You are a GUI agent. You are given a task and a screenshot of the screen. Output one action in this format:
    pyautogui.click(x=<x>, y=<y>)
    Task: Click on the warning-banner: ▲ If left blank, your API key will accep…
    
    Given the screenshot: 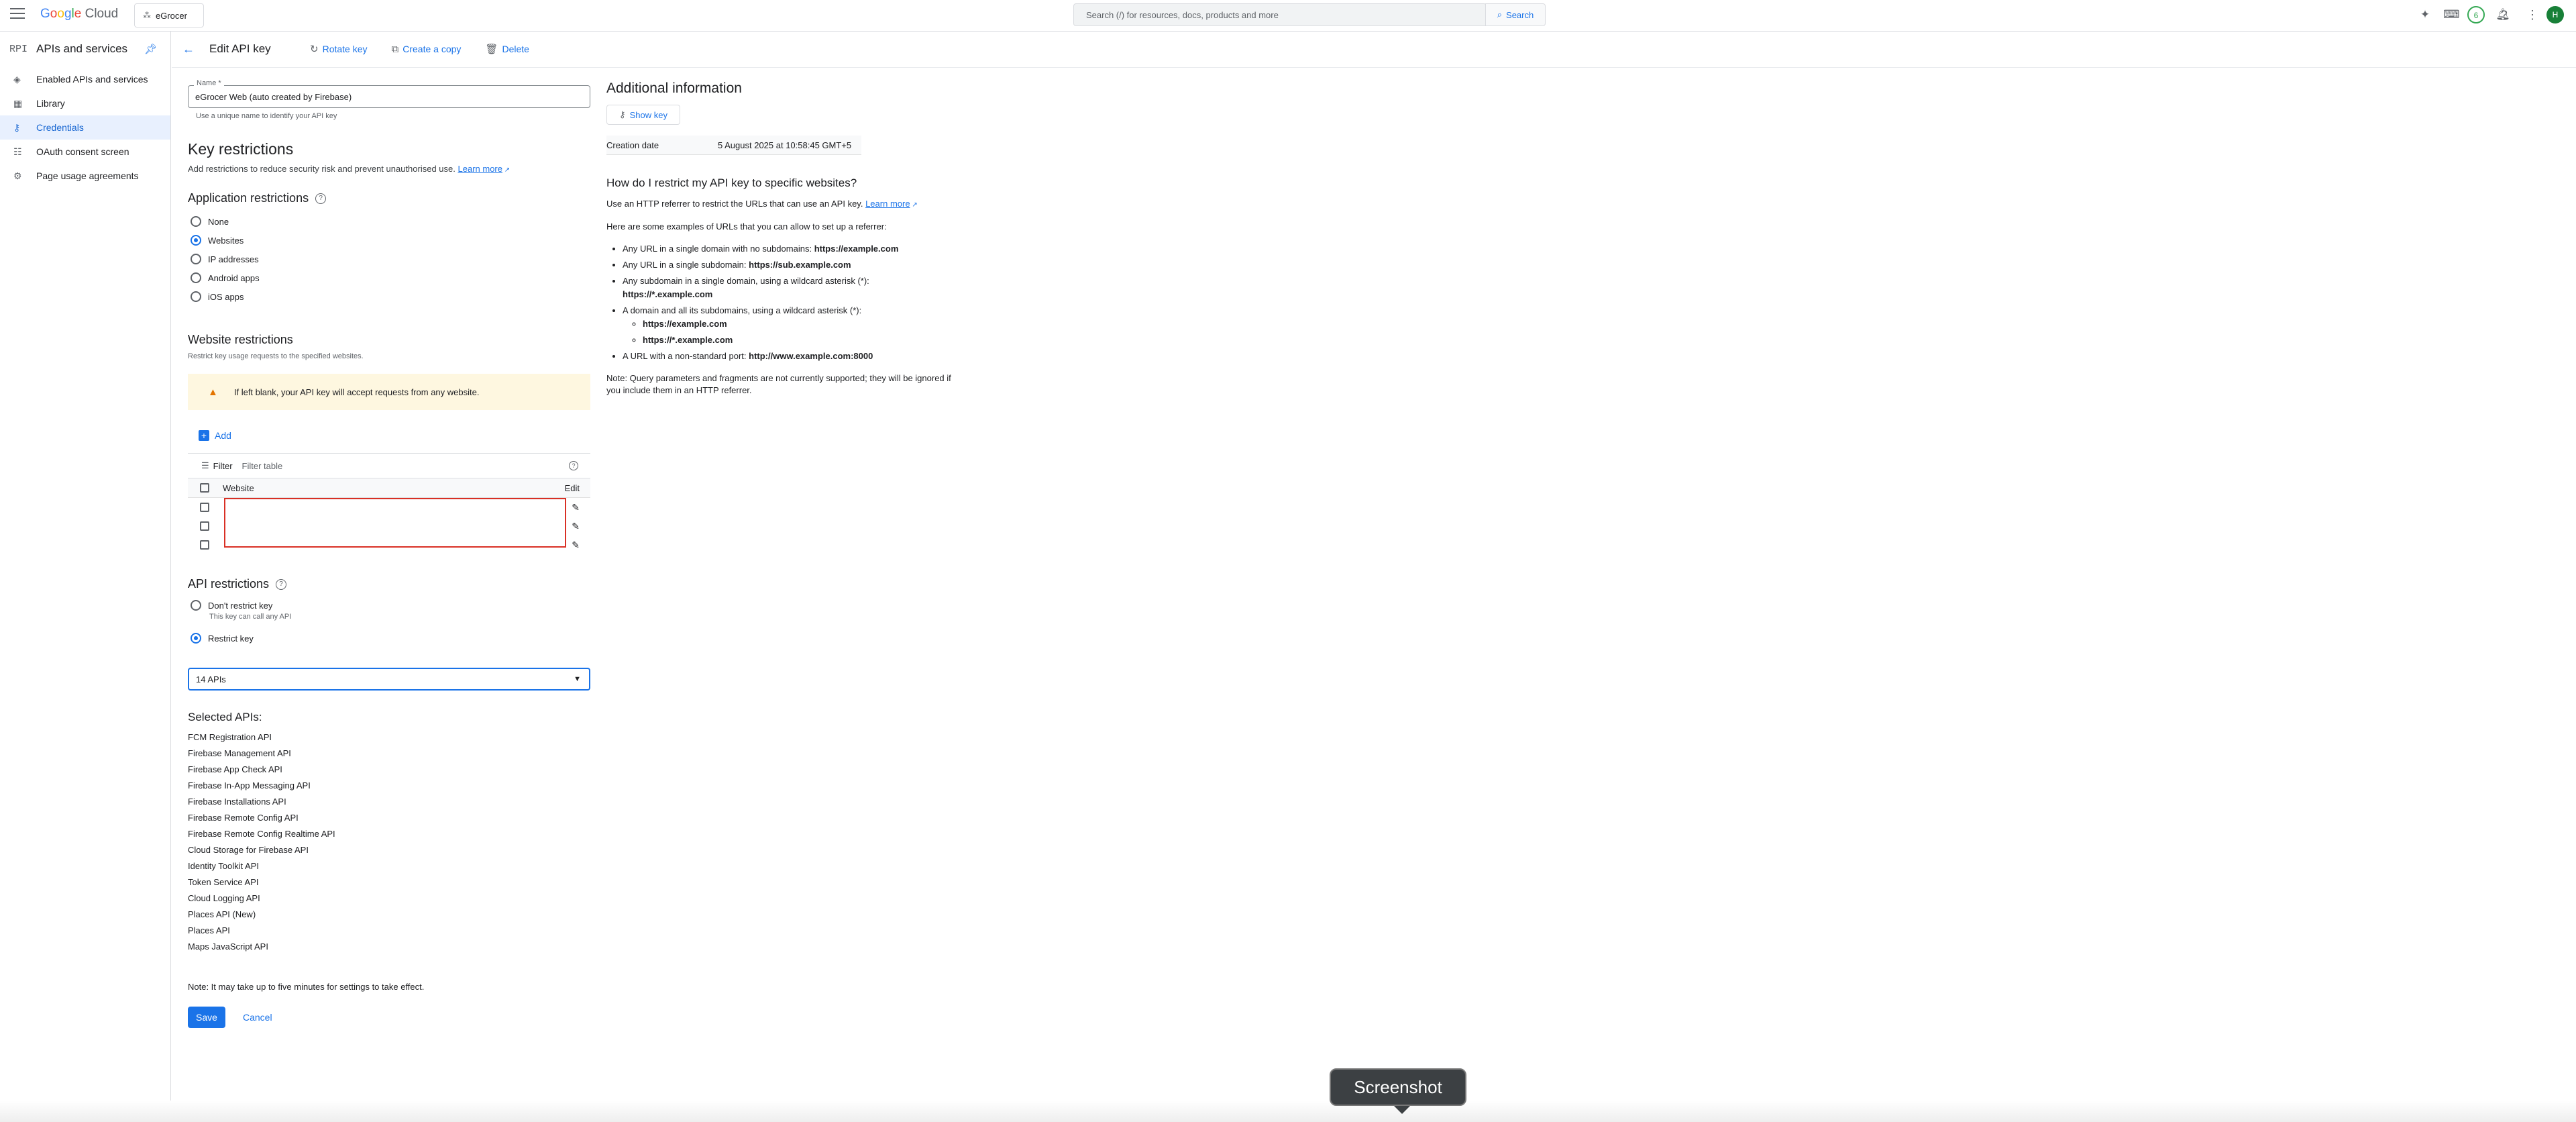 What is the action you would take?
    pyautogui.click(x=389, y=392)
    